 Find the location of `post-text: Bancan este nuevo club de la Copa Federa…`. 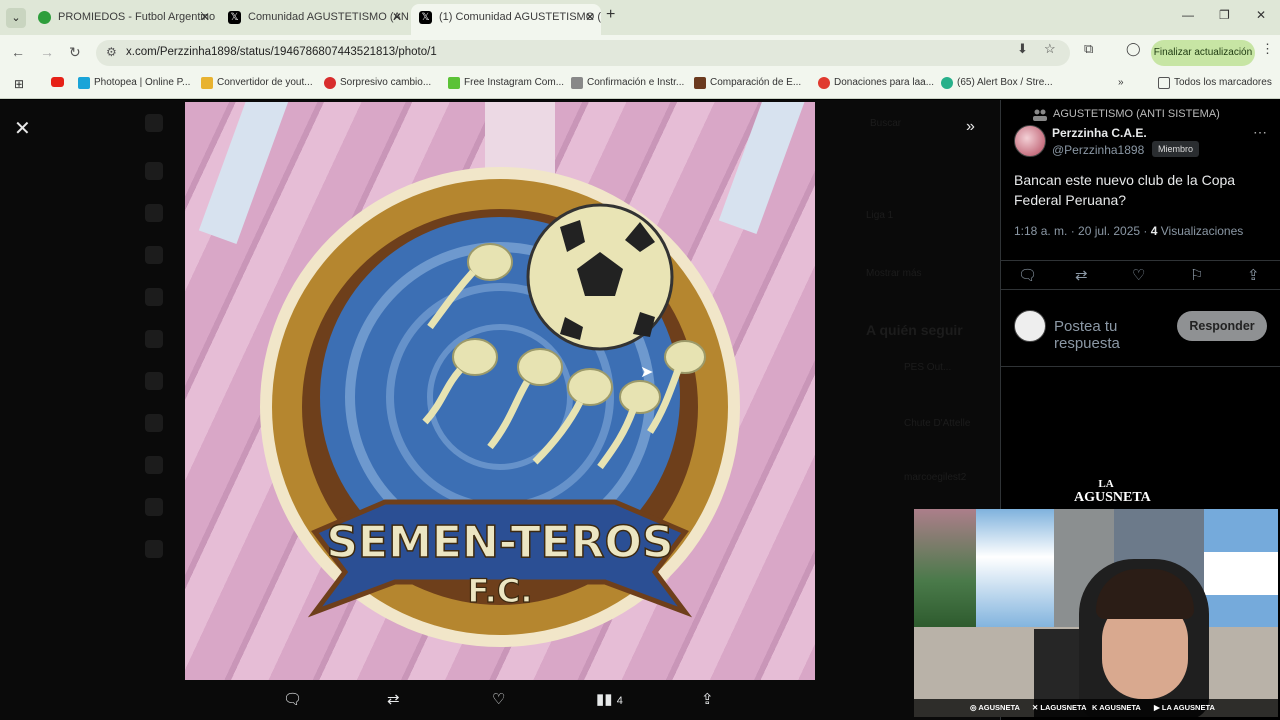

post-text: Bancan este nuevo club de la Copa Federa… is located at coordinates (1125, 190).